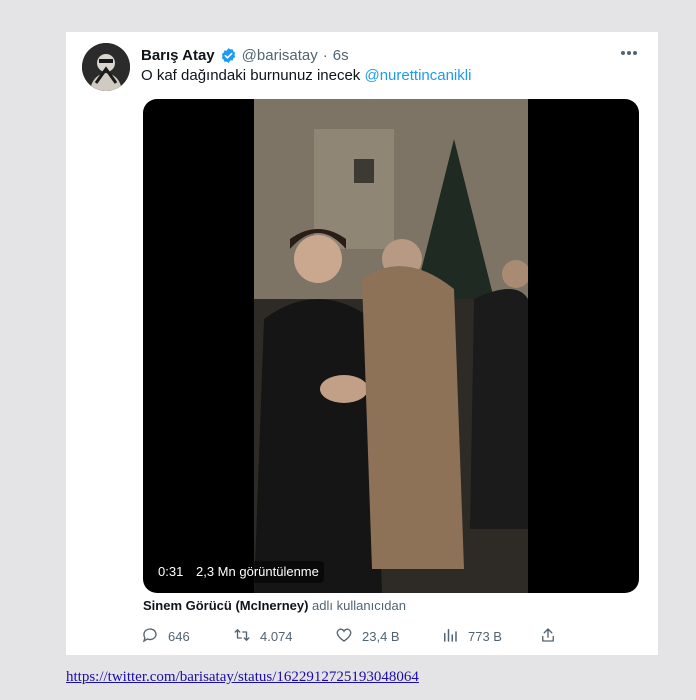 The height and width of the screenshot is (700, 696). Describe the element at coordinates (165, 636) in the screenshot. I see `reply-button: 646` at that location.